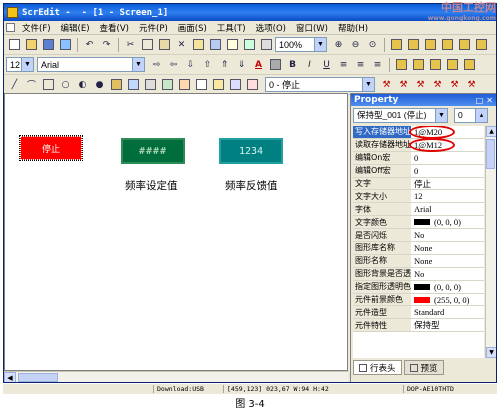 The image size is (500, 409). What do you see at coordinates (14, 84) in the screenshot?
I see `line-icon: ╱` at bounding box center [14, 84].